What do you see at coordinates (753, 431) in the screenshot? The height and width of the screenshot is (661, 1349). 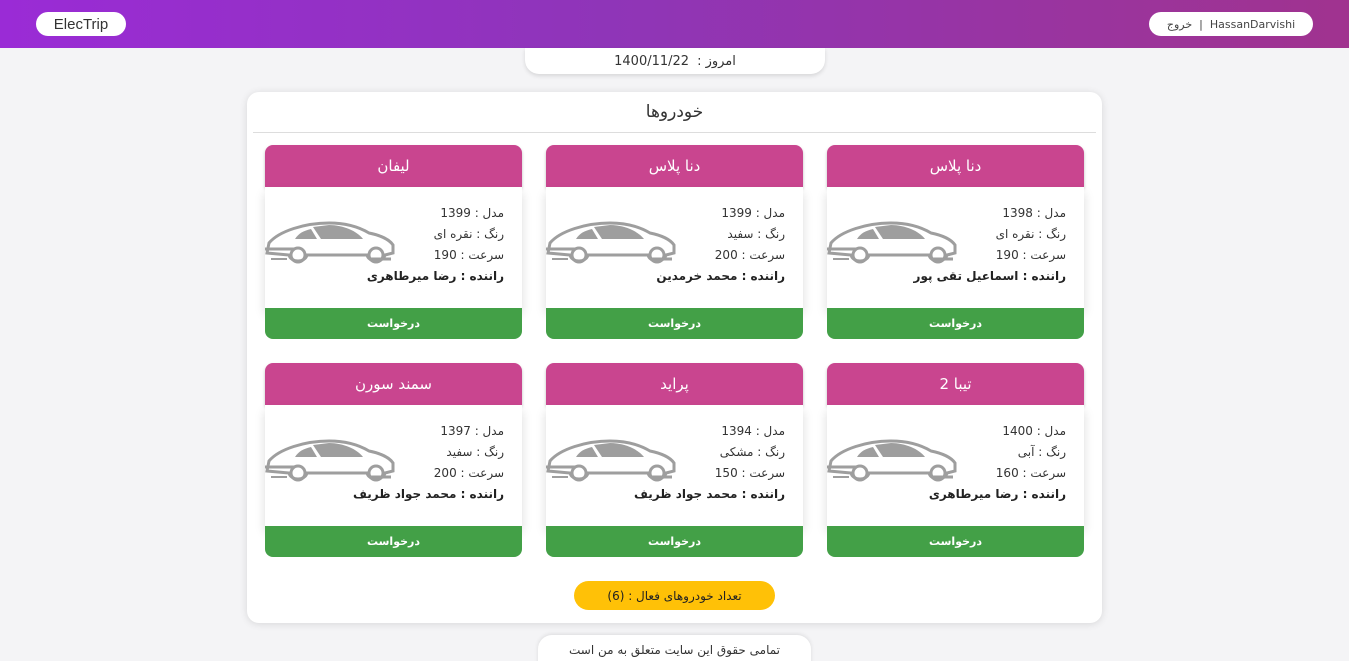 I see `car-model: مدل : 1394` at bounding box center [753, 431].